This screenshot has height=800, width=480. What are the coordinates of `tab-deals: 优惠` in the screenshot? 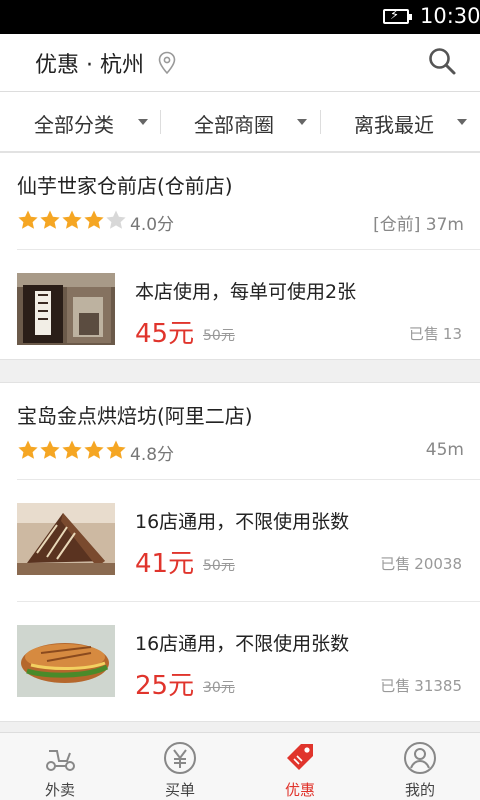 It's located at (300, 766).